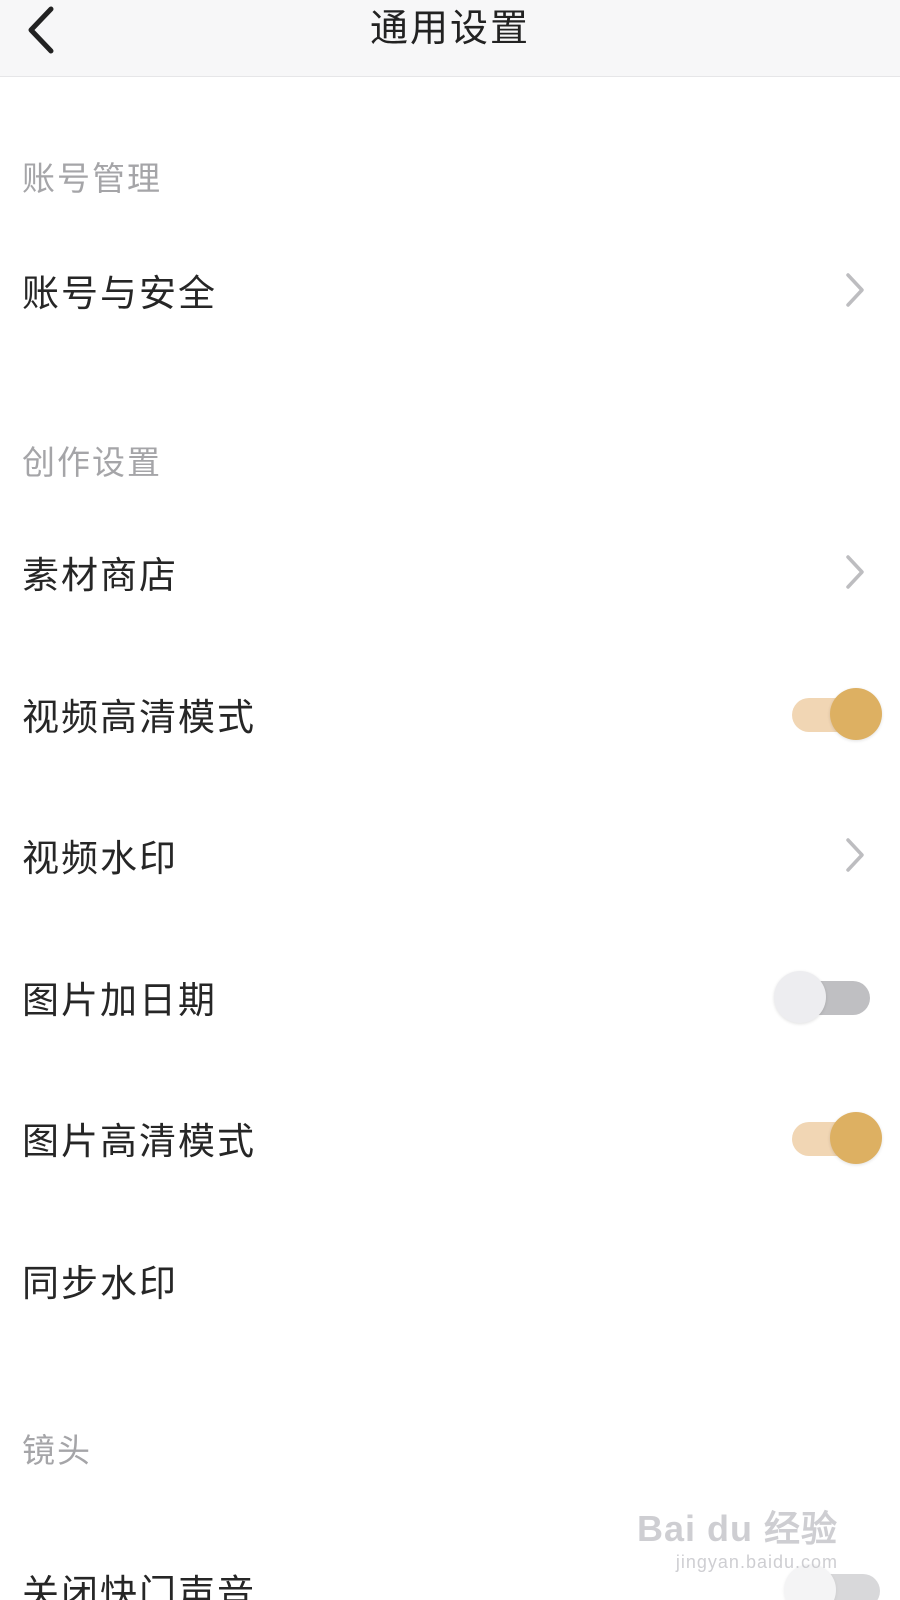 The width and height of the screenshot is (900, 1600). I want to click on section-header-account: 账号管理, so click(92, 178).